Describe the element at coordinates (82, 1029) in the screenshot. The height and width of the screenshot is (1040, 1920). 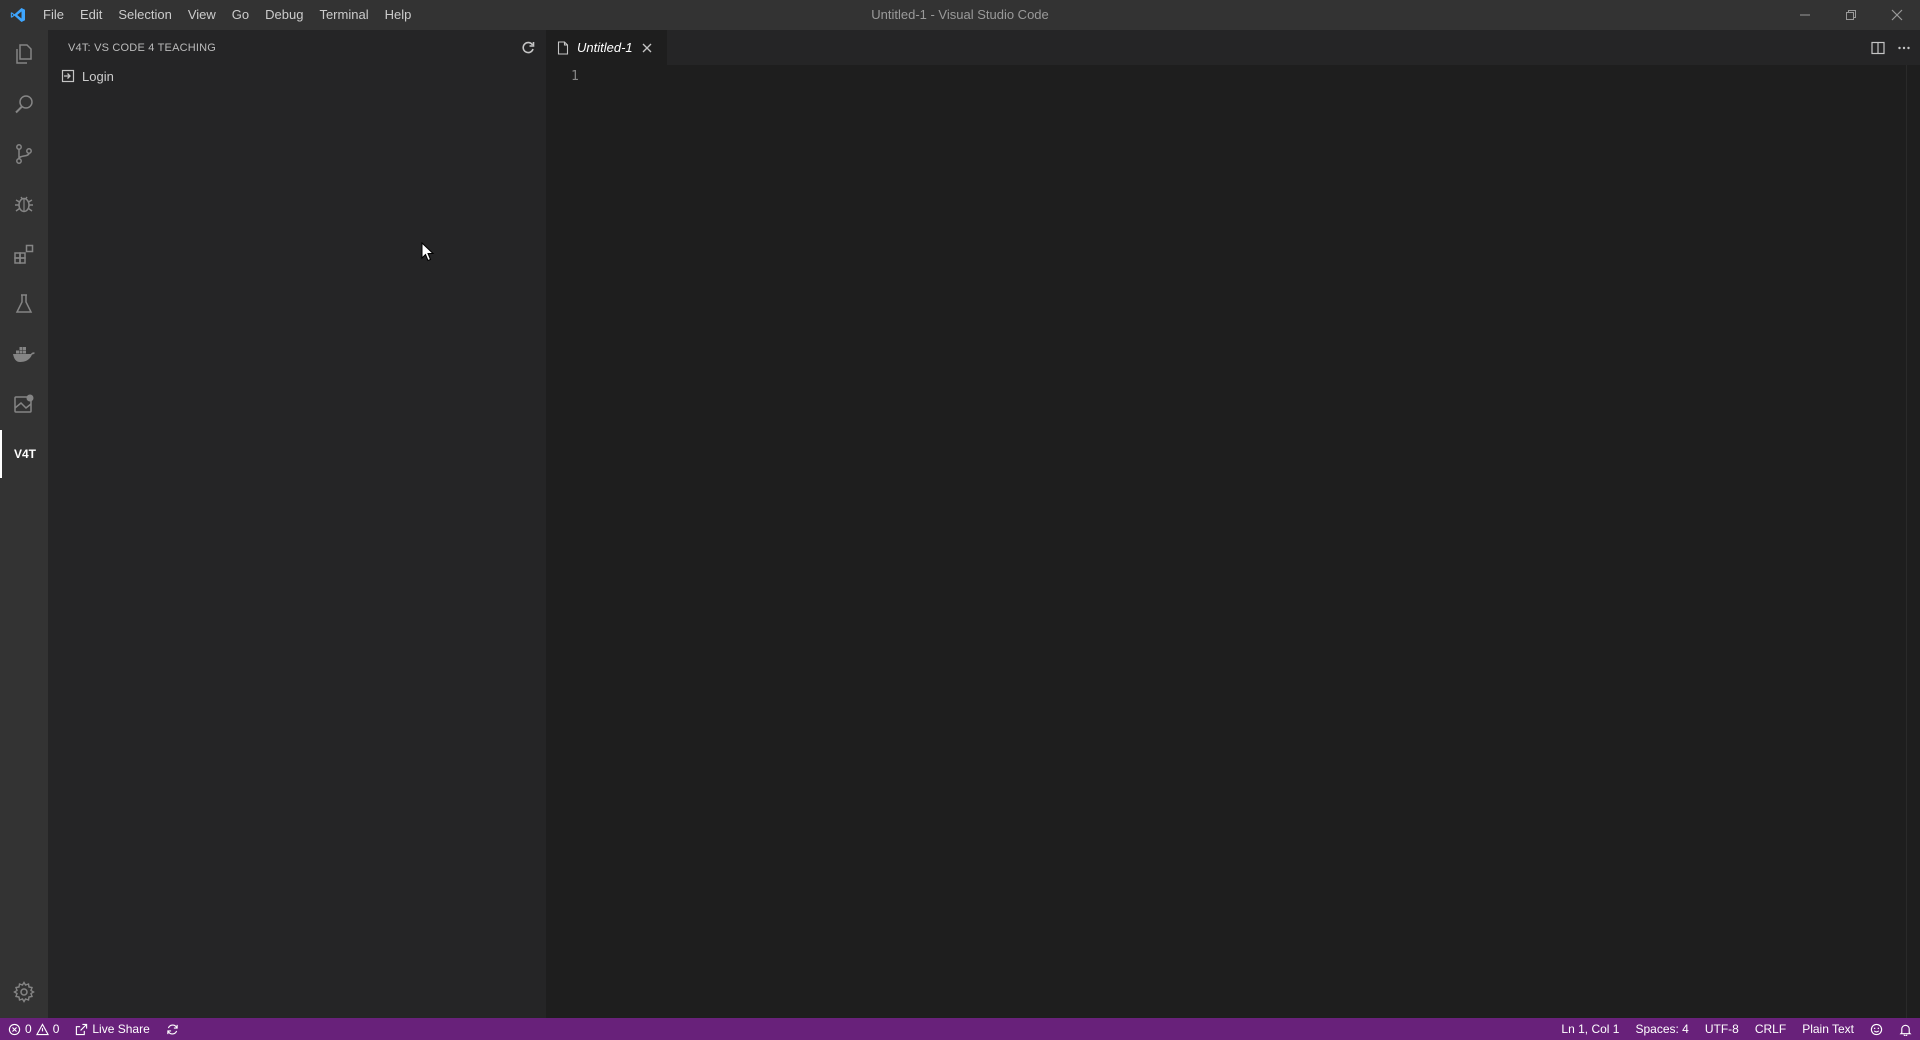
I see `live-share-icon` at that location.